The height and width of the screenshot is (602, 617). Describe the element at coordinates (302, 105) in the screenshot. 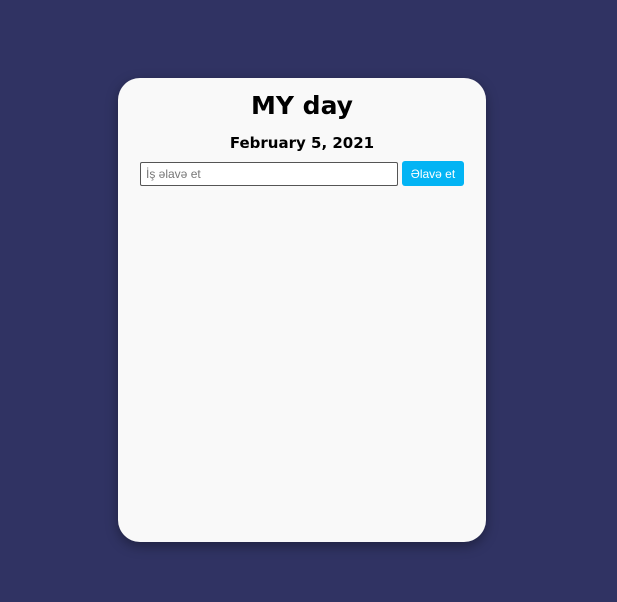

I see `app-title: MY day` at that location.